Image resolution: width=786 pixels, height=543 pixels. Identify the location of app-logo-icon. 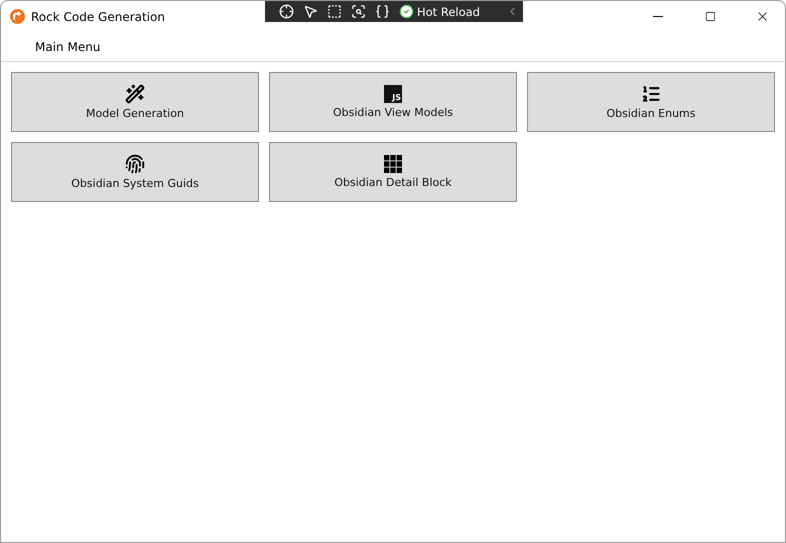
(17, 16).